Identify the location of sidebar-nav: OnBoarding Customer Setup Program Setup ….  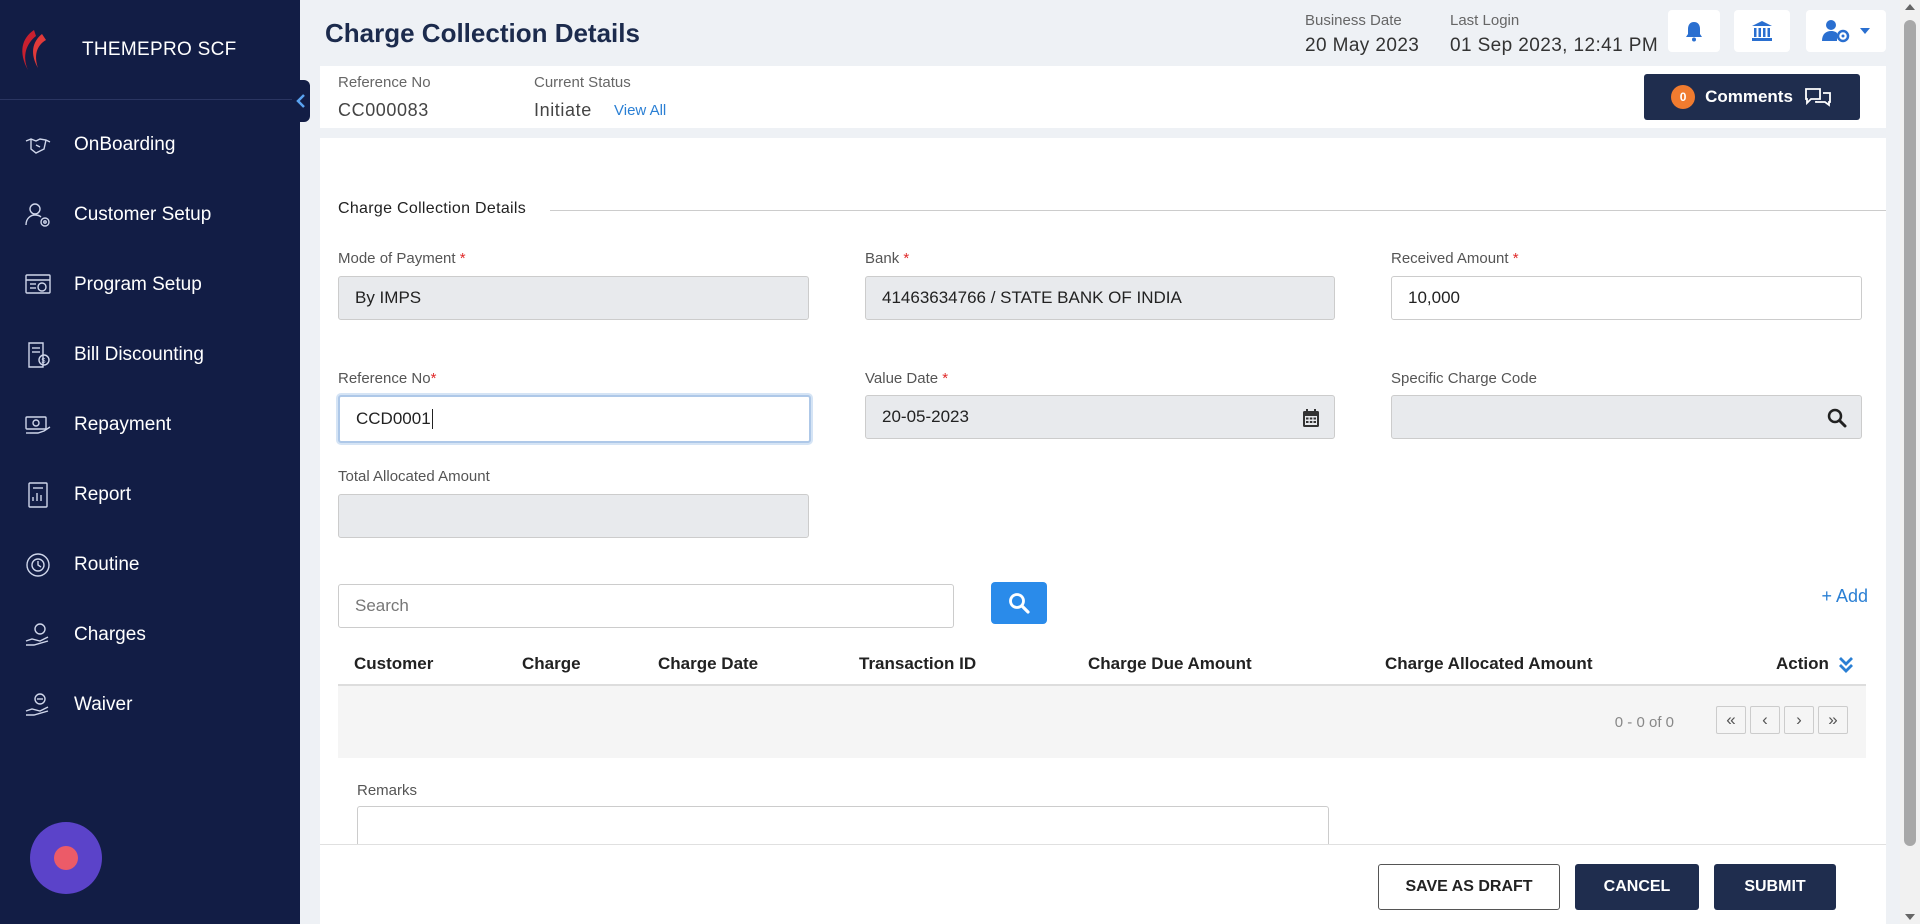
(150, 420).